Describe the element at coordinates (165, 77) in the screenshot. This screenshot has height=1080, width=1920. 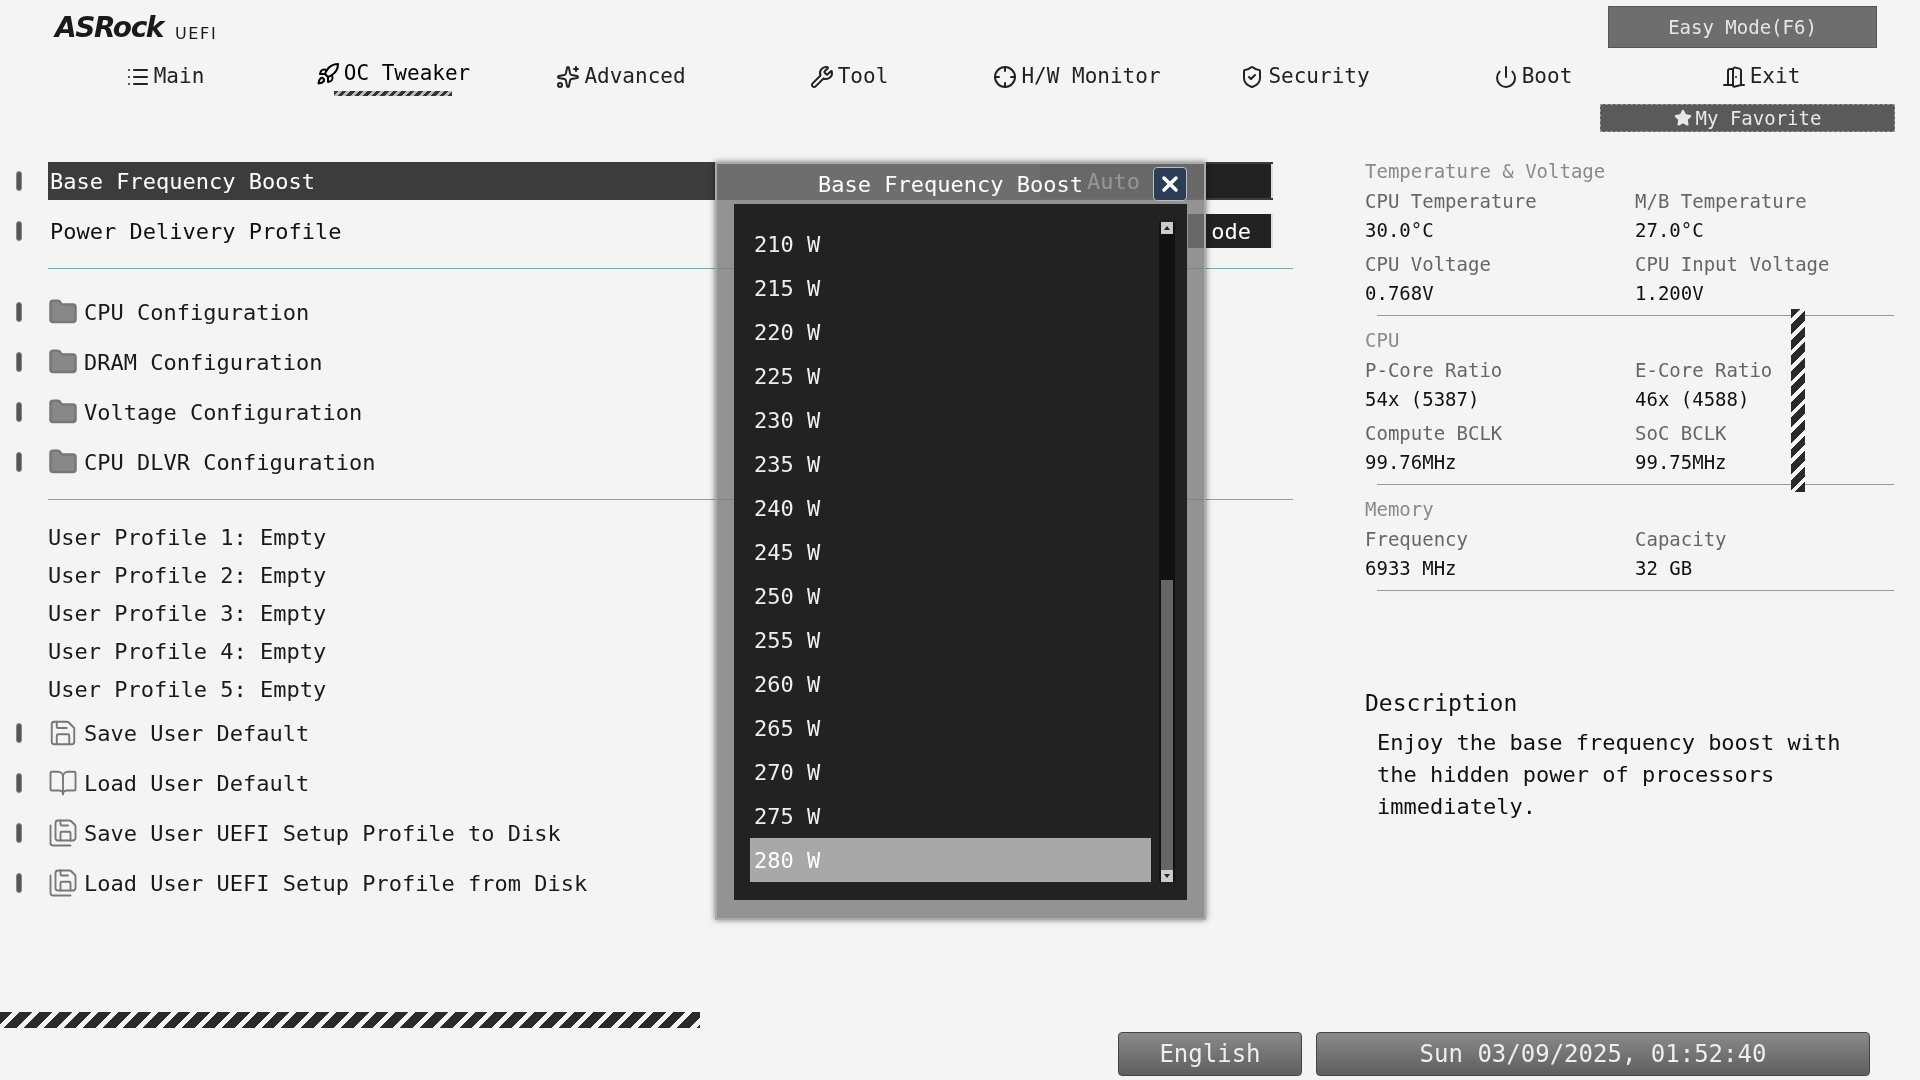
I see `menu-tab: Main` at that location.